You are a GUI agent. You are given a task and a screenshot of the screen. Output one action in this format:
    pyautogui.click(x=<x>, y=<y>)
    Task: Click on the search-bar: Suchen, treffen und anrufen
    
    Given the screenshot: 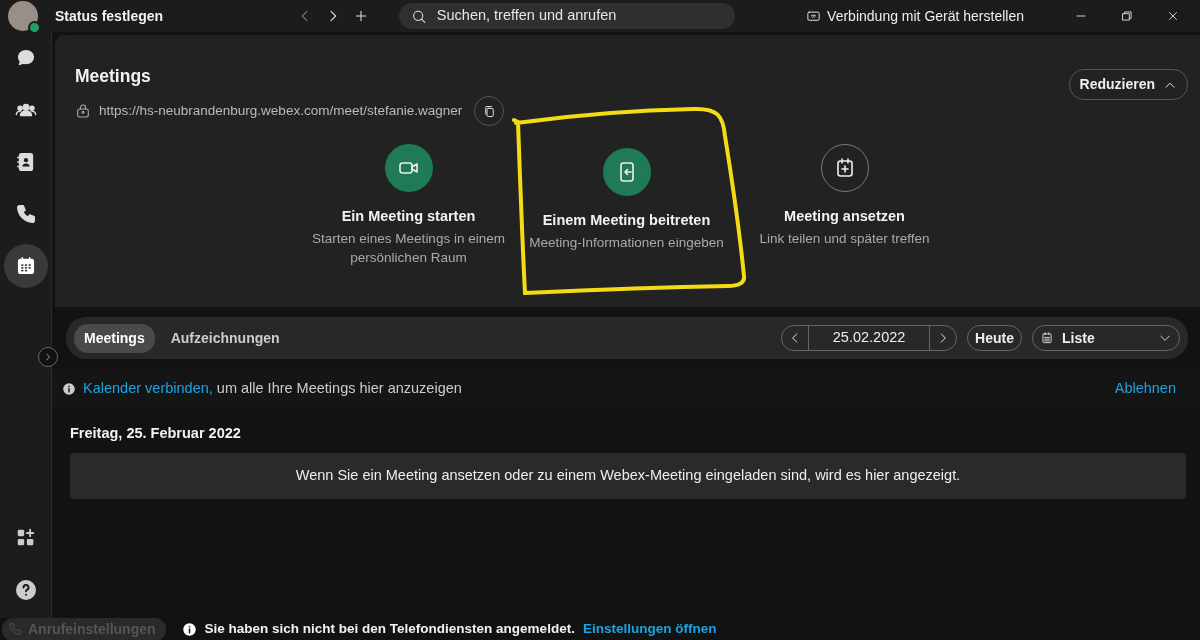 What is the action you would take?
    pyautogui.click(x=567, y=16)
    